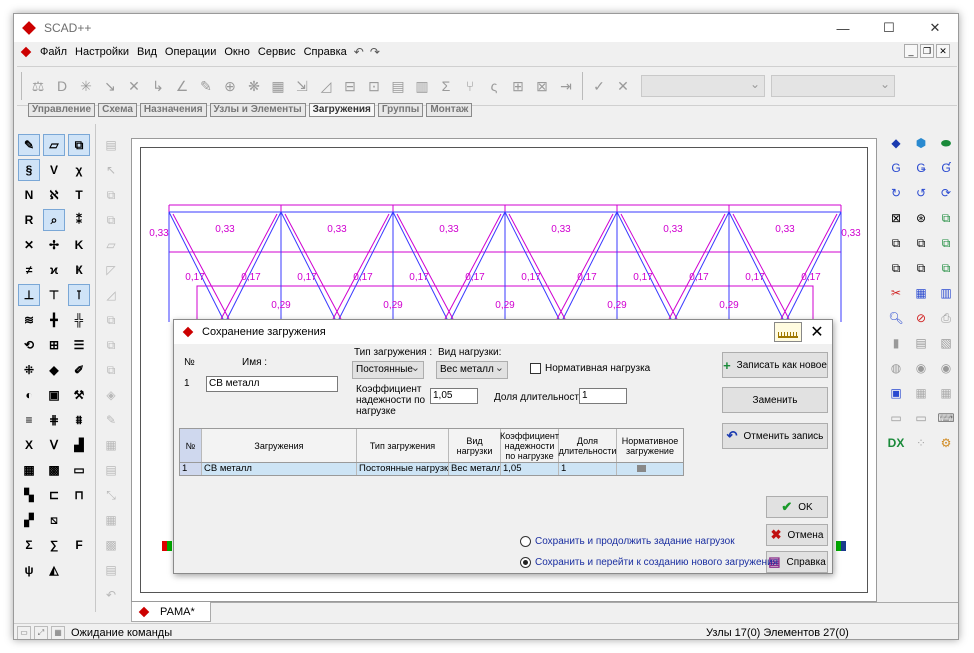 This screenshot has height=653, width=974. What do you see at coordinates (54, 520) in the screenshot?
I see `cross-hatch-icon: ⧅` at bounding box center [54, 520].